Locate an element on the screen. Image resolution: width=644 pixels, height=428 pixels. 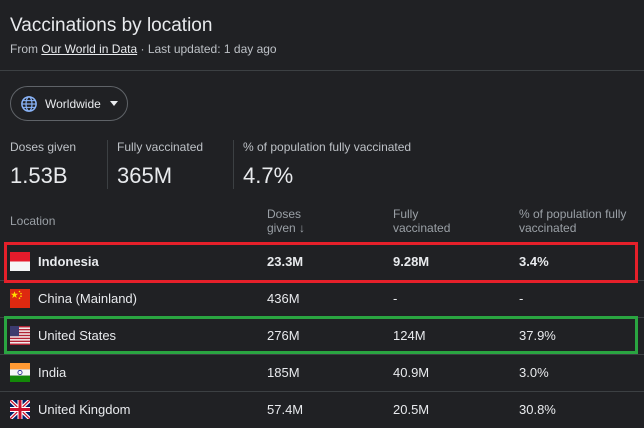
table-row: Indonesia 23.3M 9.28M 3.4% is located at coordinates (322, 261).